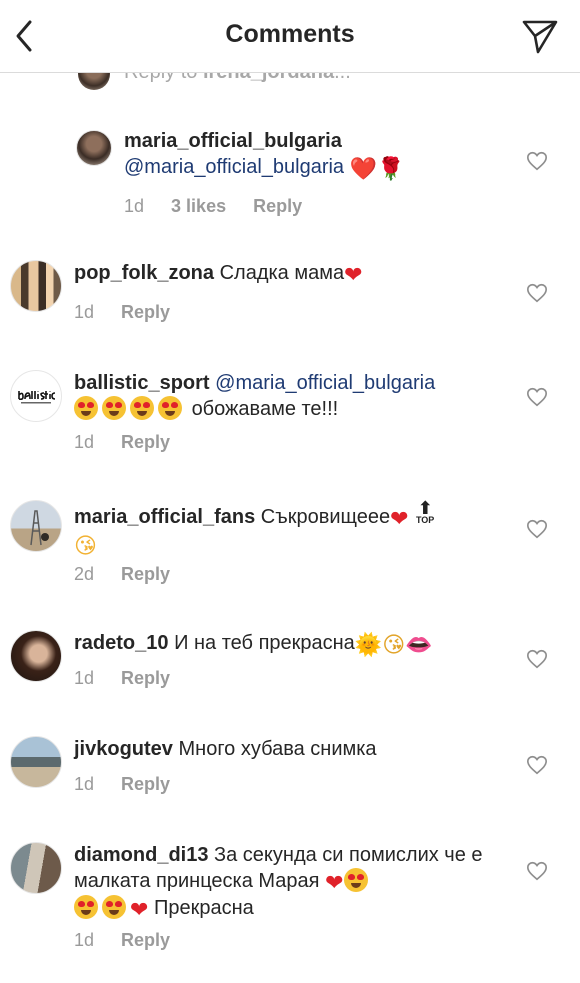 This screenshot has width=580, height=983. What do you see at coordinates (144, 273) in the screenshot?
I see `comment-username: pop_folk_zona` at bounding box center [144, 273].